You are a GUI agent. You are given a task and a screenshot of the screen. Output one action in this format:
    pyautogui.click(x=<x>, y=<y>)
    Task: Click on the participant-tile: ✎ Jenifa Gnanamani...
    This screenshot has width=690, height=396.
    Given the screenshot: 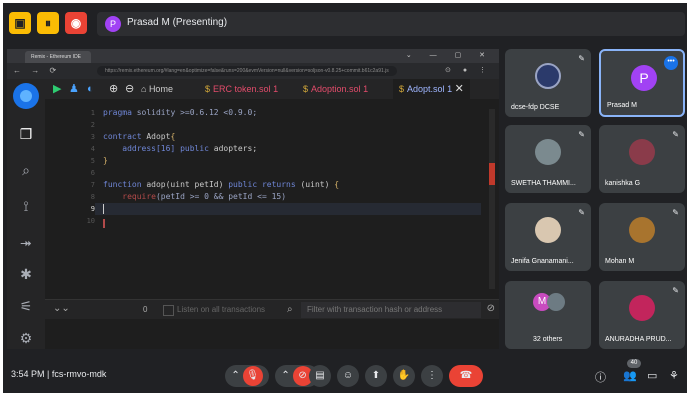 What is the action you would take?
    pyautogui.click(x=548, y=237)
    